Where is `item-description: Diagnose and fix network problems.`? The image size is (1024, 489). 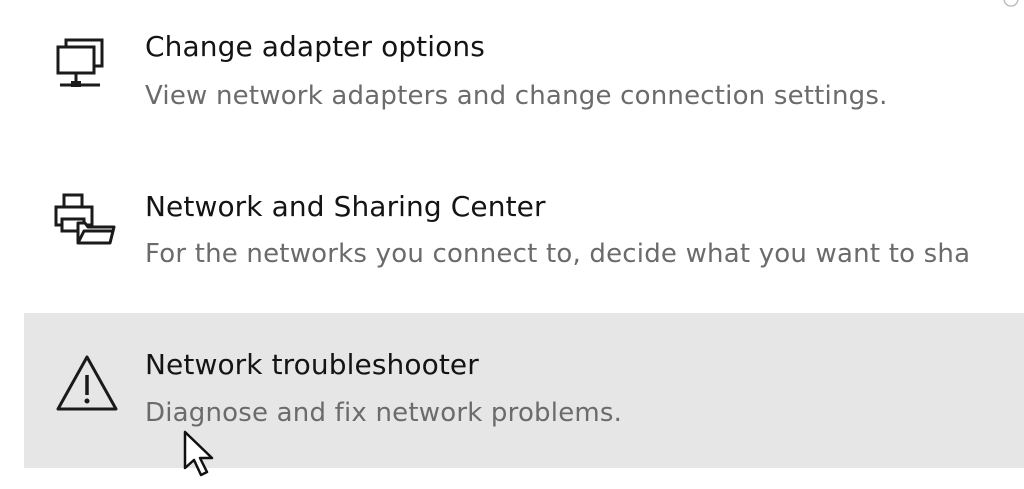
item-description: Diagnose and fix network problems. is located at coordinates (384, 413).